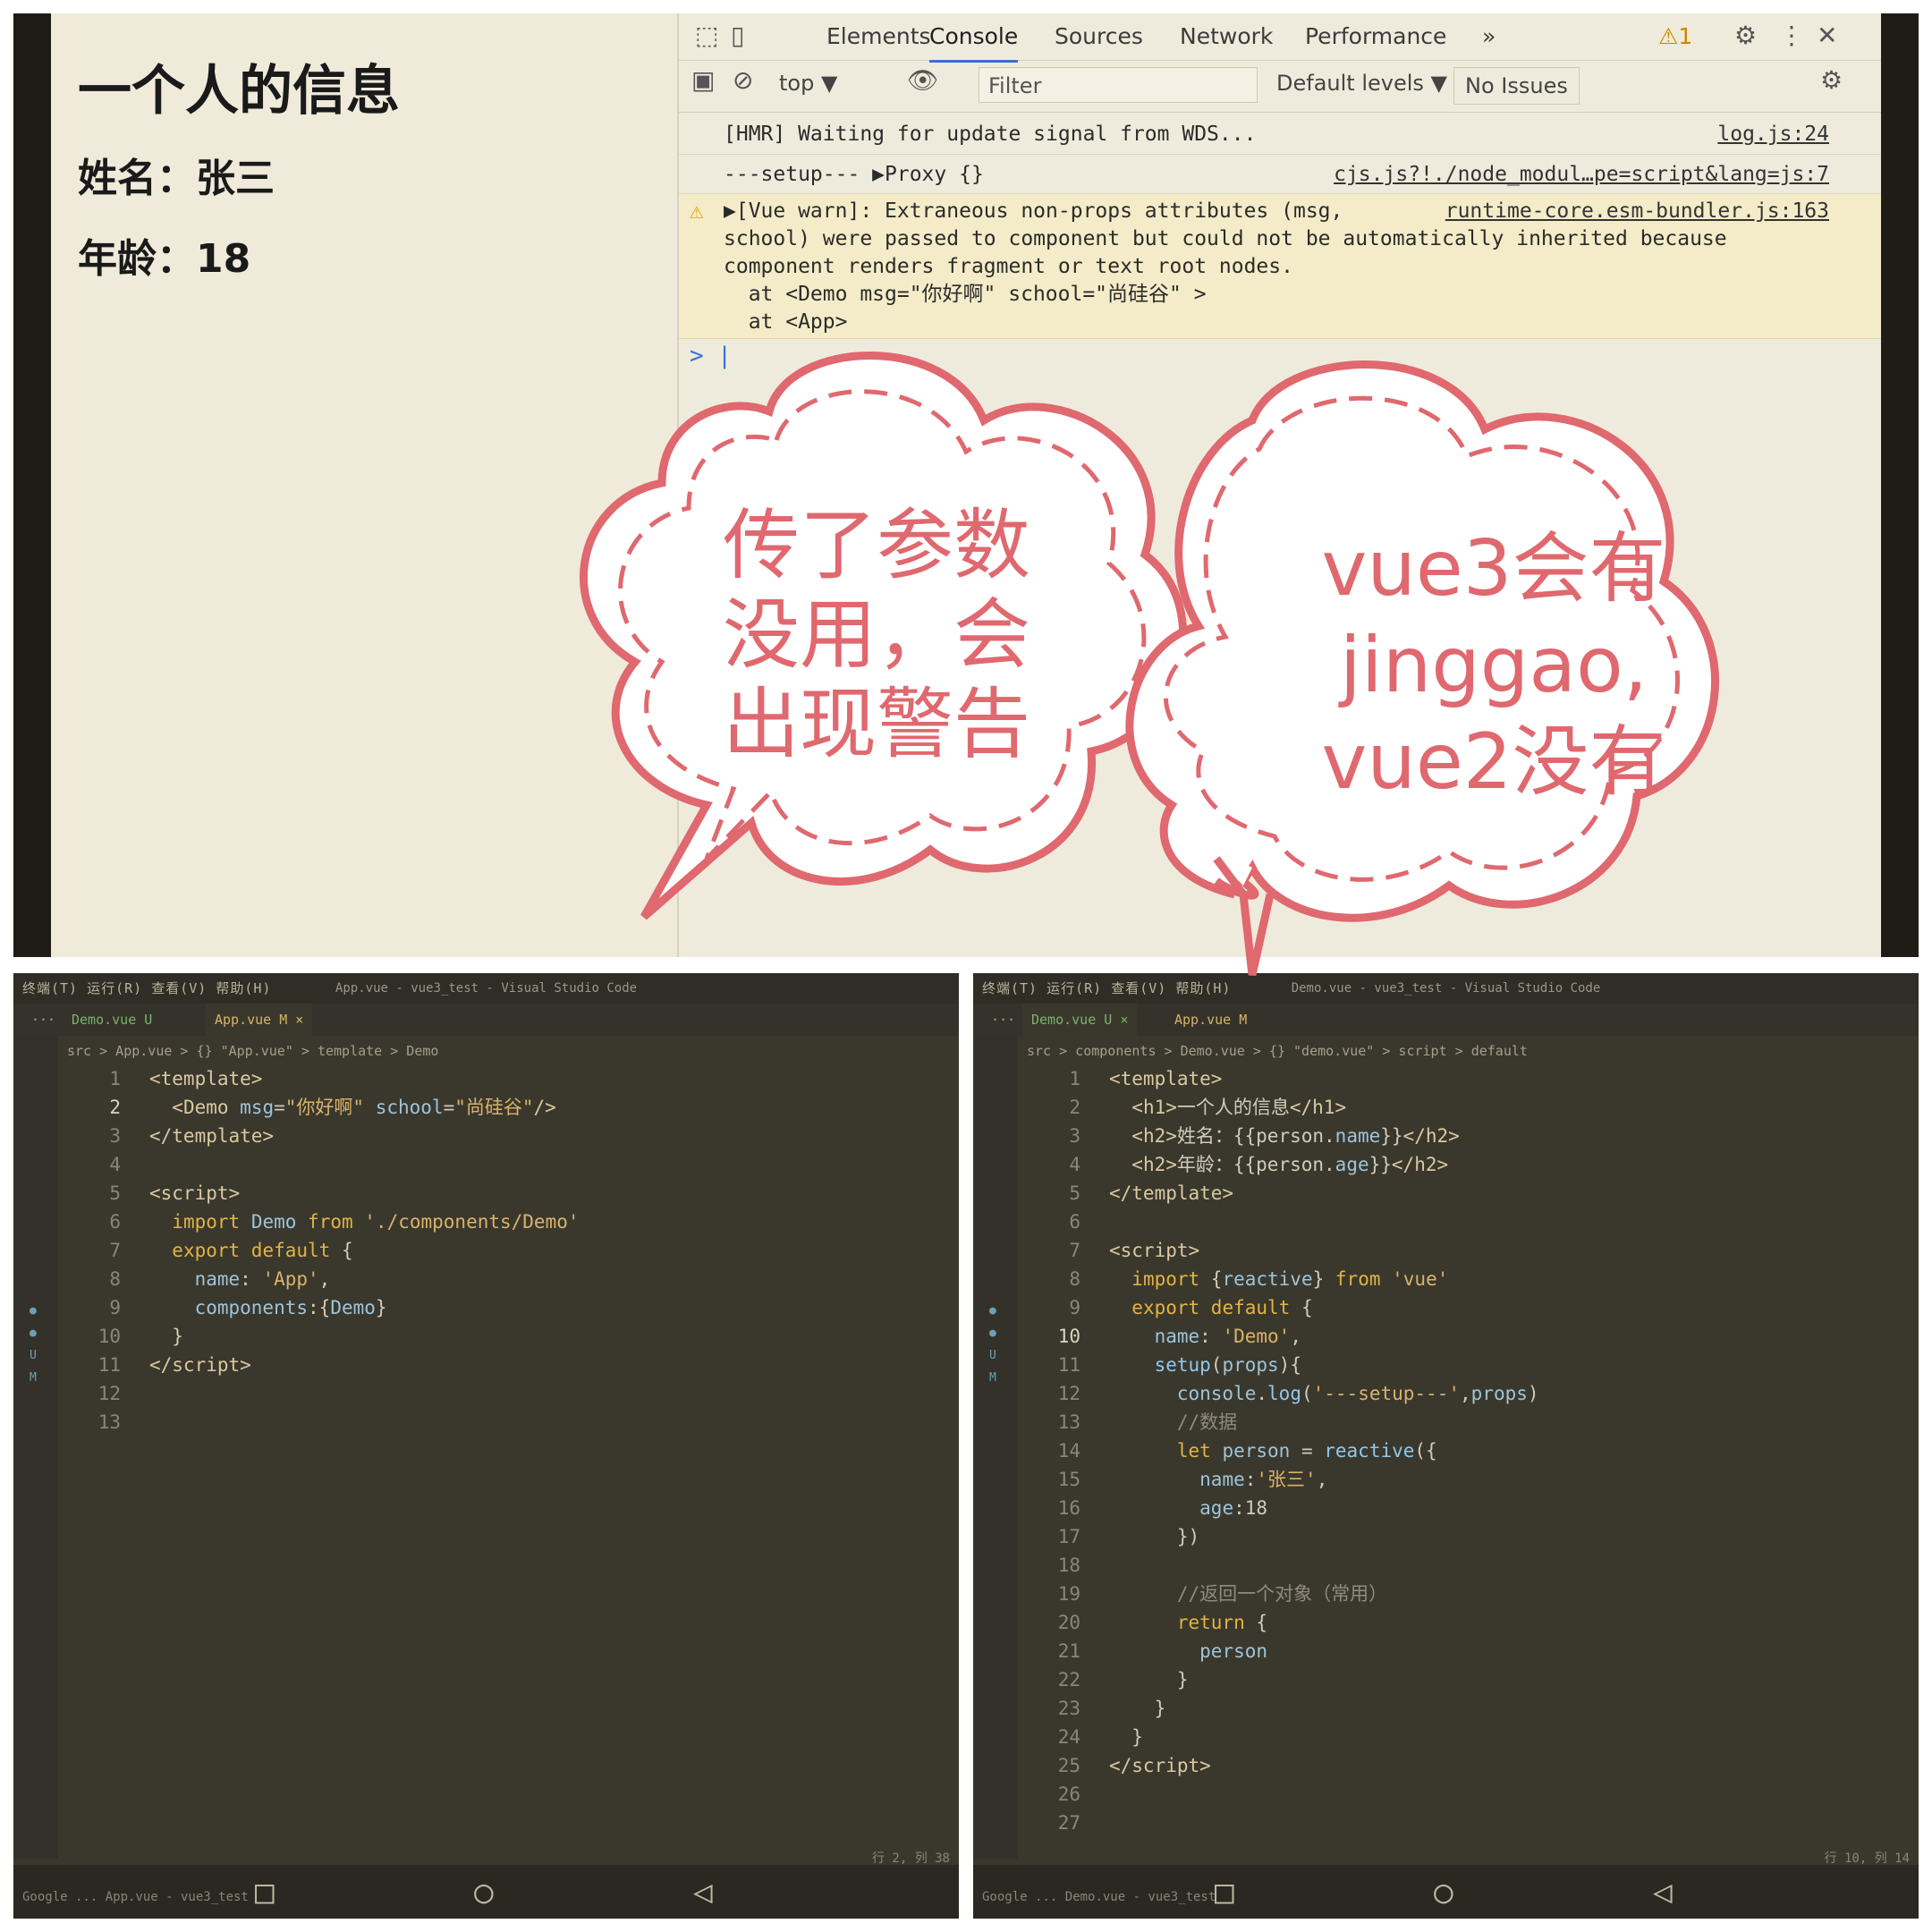 This screenshot has width=1932, height=1932. Describe the element at coordinates (1074, 1307) in the screenshot. I see `line-number: 9` at that location.